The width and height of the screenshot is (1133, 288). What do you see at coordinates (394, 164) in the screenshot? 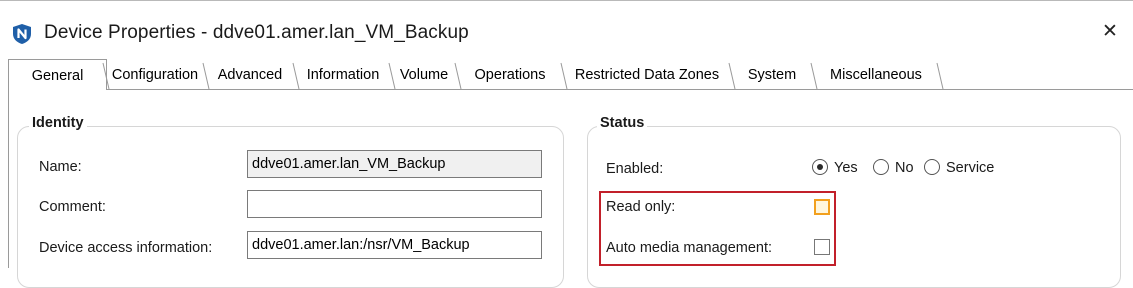
I see `name-field: ddve01.amer.lan_VM_Backup` at bounding box center [394, 164].